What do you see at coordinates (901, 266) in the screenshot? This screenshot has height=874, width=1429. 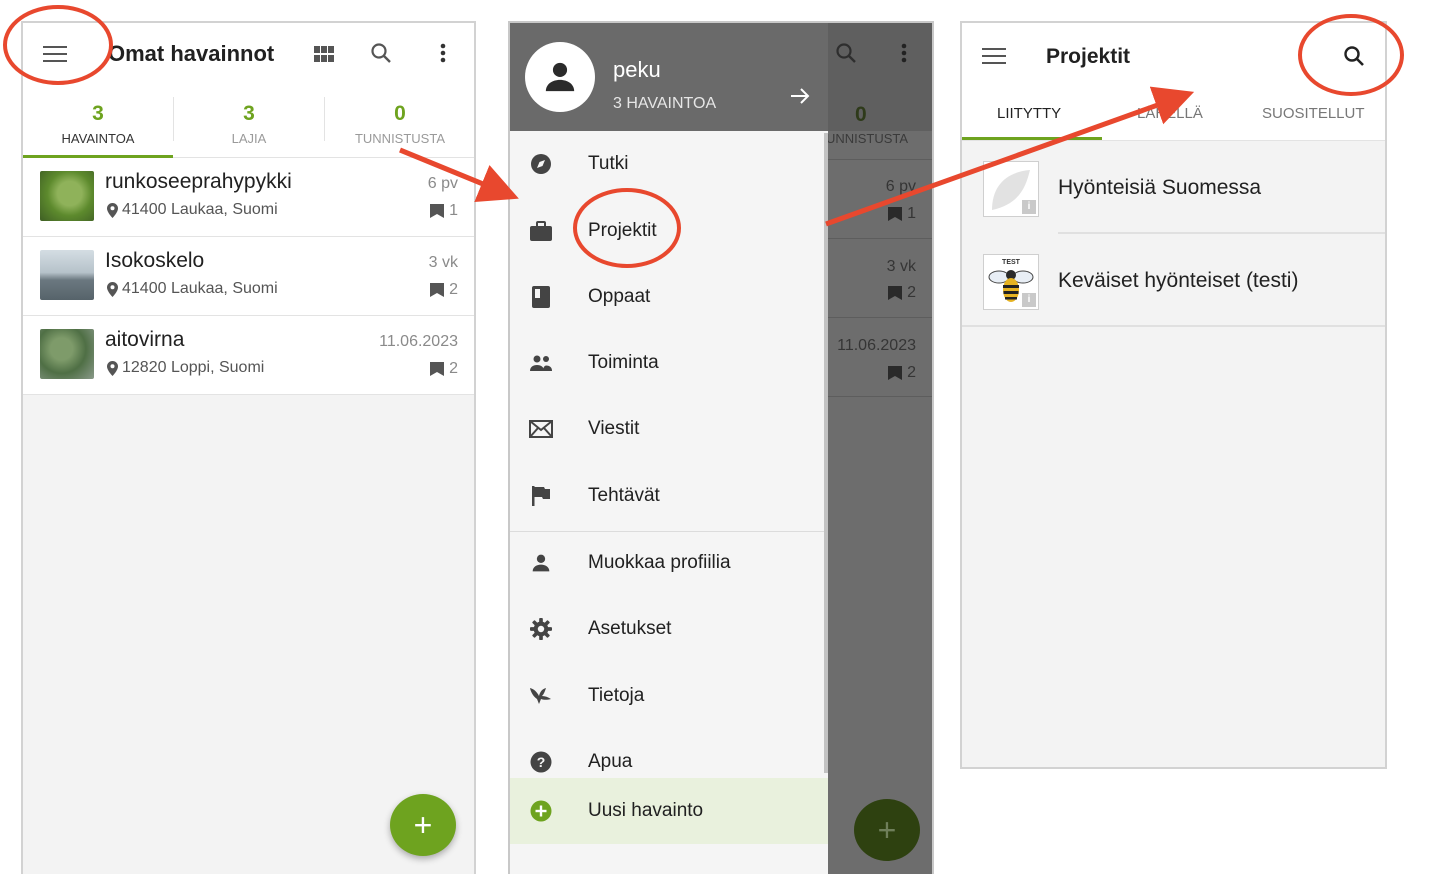 I see `background-age: 3 vk` at bounding box center [901, 266].